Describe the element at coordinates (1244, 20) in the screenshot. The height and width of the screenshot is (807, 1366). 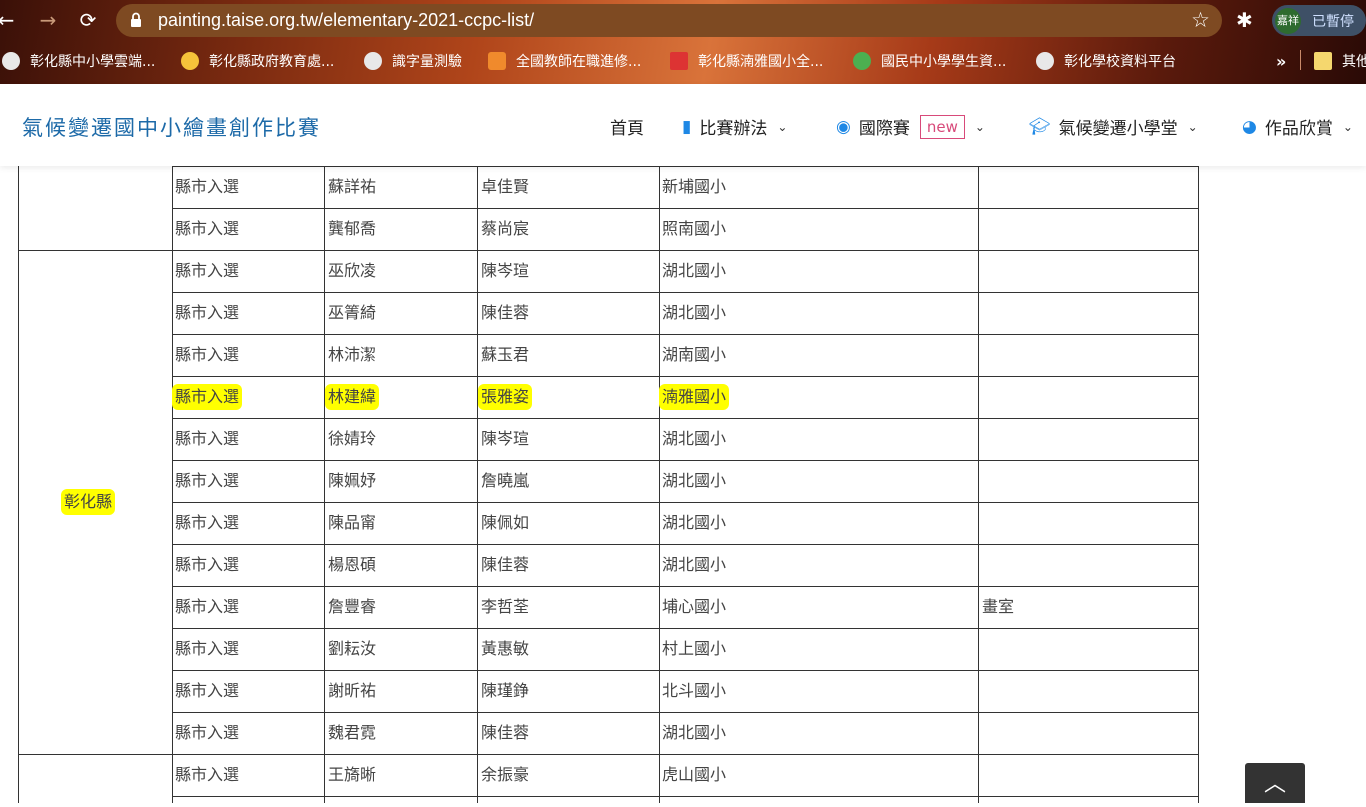
I see `extensions-puzzle-icon: ✱` at that location.